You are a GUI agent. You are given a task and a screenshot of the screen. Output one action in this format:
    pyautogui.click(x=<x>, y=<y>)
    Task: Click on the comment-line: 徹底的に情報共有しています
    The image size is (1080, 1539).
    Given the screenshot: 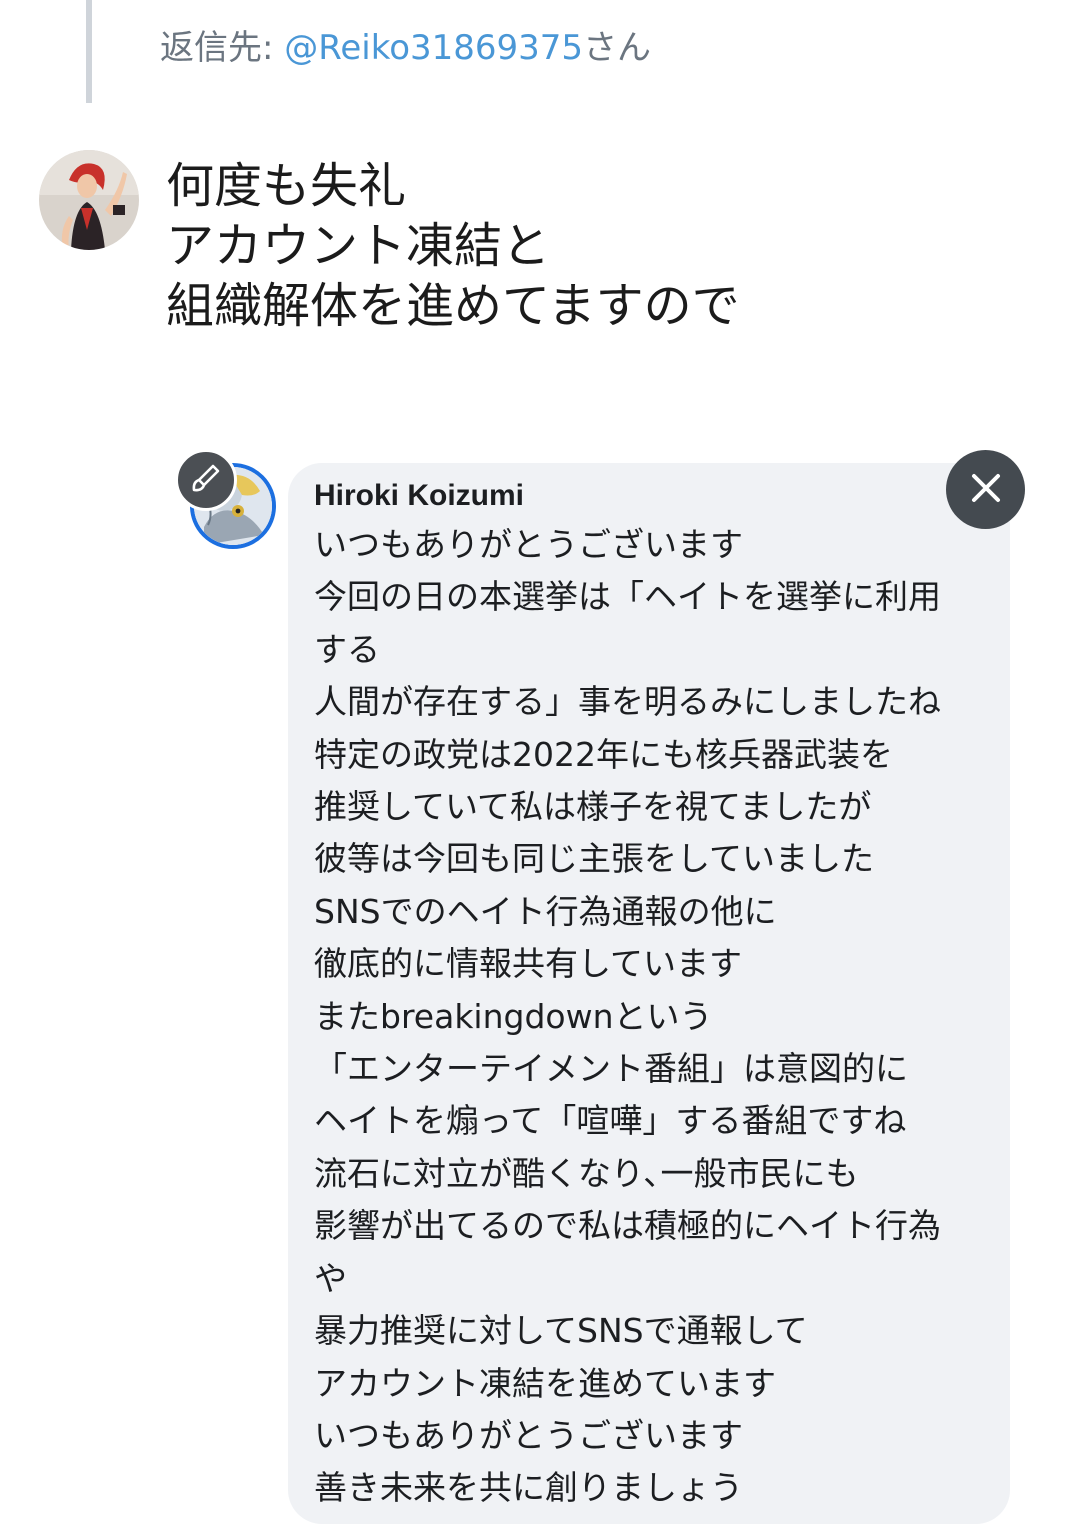 What is the action you would take?
    pyautogui.click(x=528, y=964)
    